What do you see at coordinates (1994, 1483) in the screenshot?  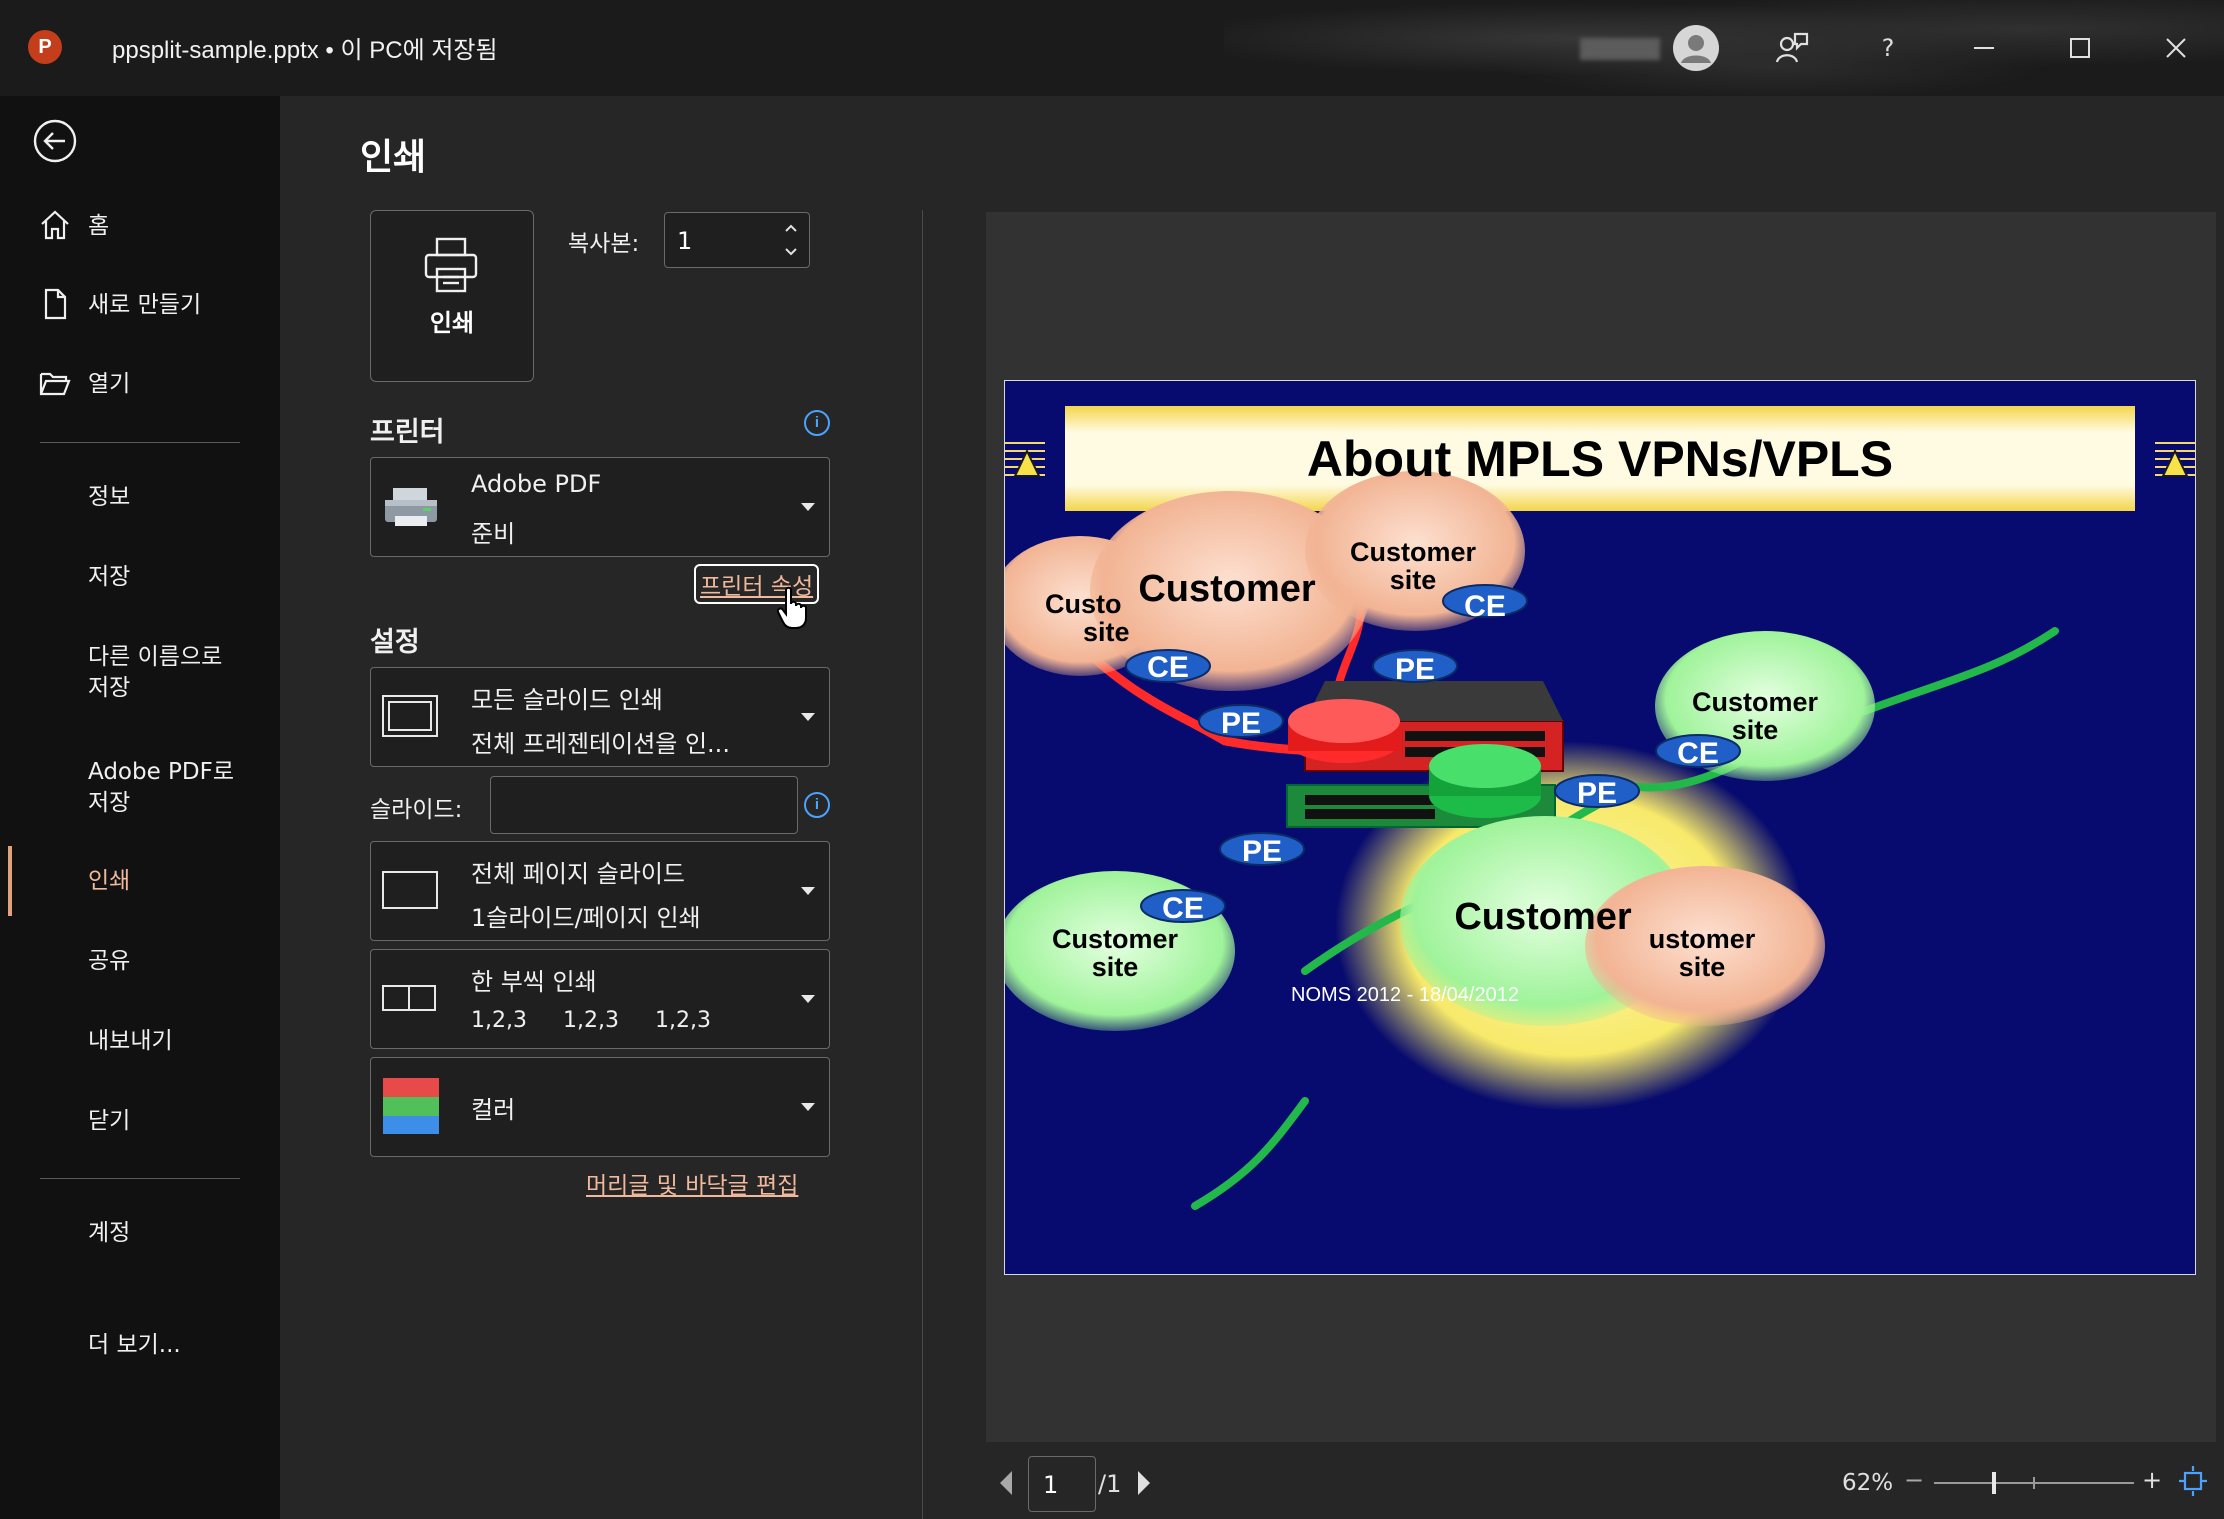 I see `zoom-slider-thumb` at bounding box center [1994, 1483].